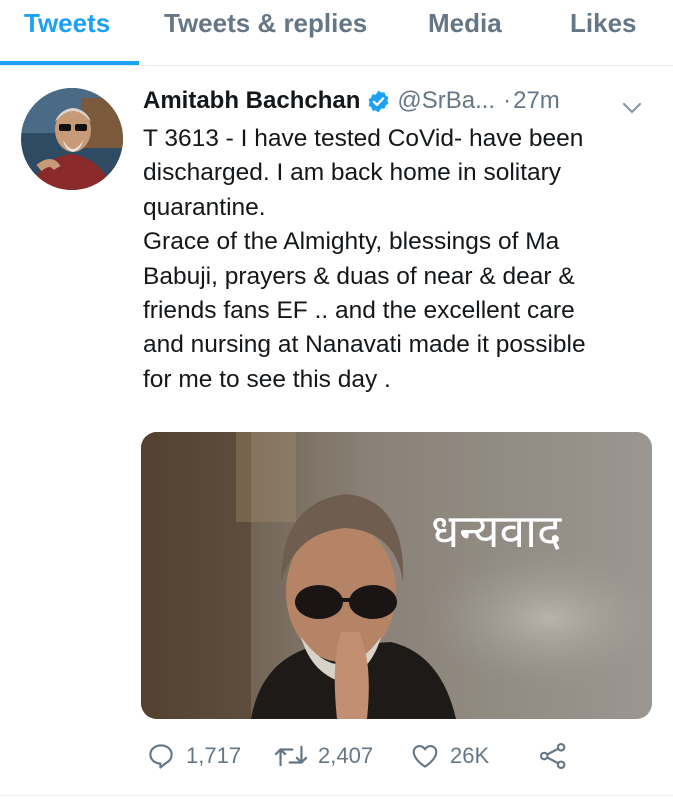  What do you see at coordinates (214, 755) in the screenshot?
I see `reply-count: 1,717` at bounding box center [214, 755].